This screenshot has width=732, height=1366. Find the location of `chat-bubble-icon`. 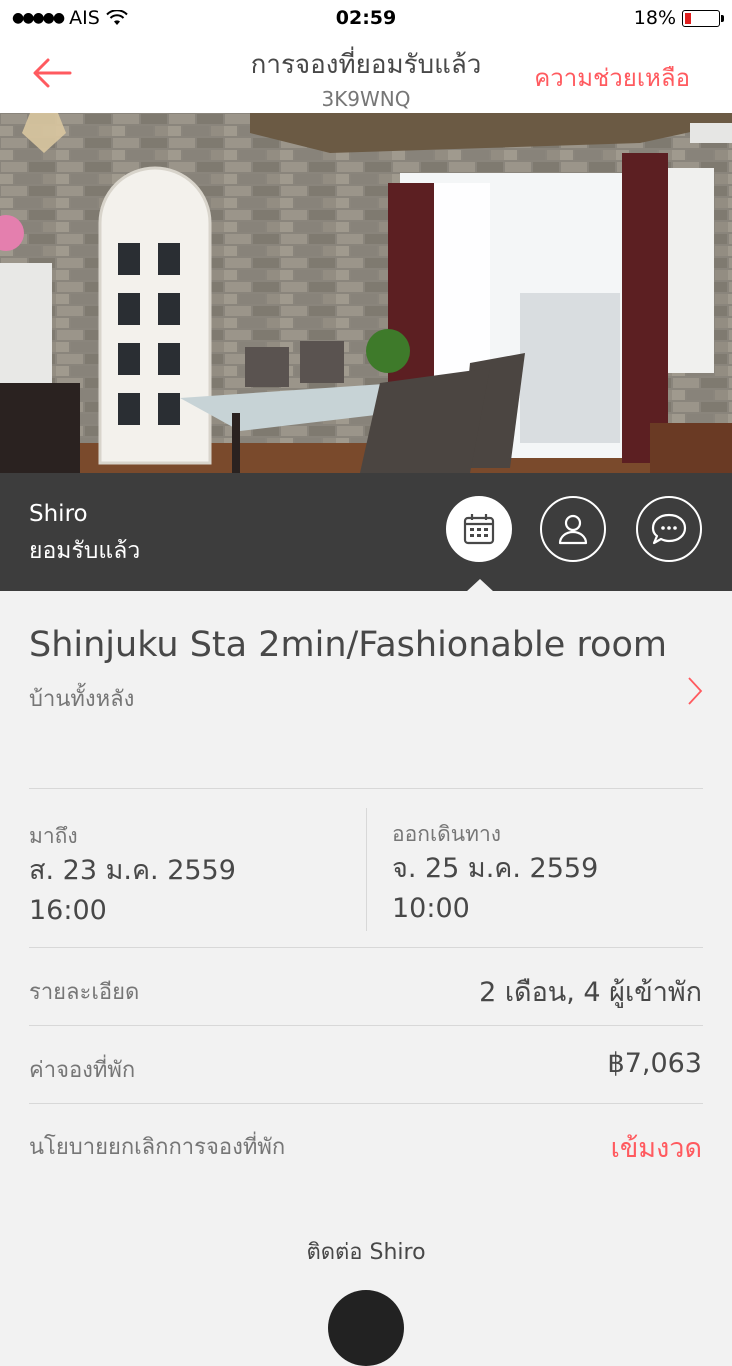

chat-bubble-icon is located at coordinates (669, 529).